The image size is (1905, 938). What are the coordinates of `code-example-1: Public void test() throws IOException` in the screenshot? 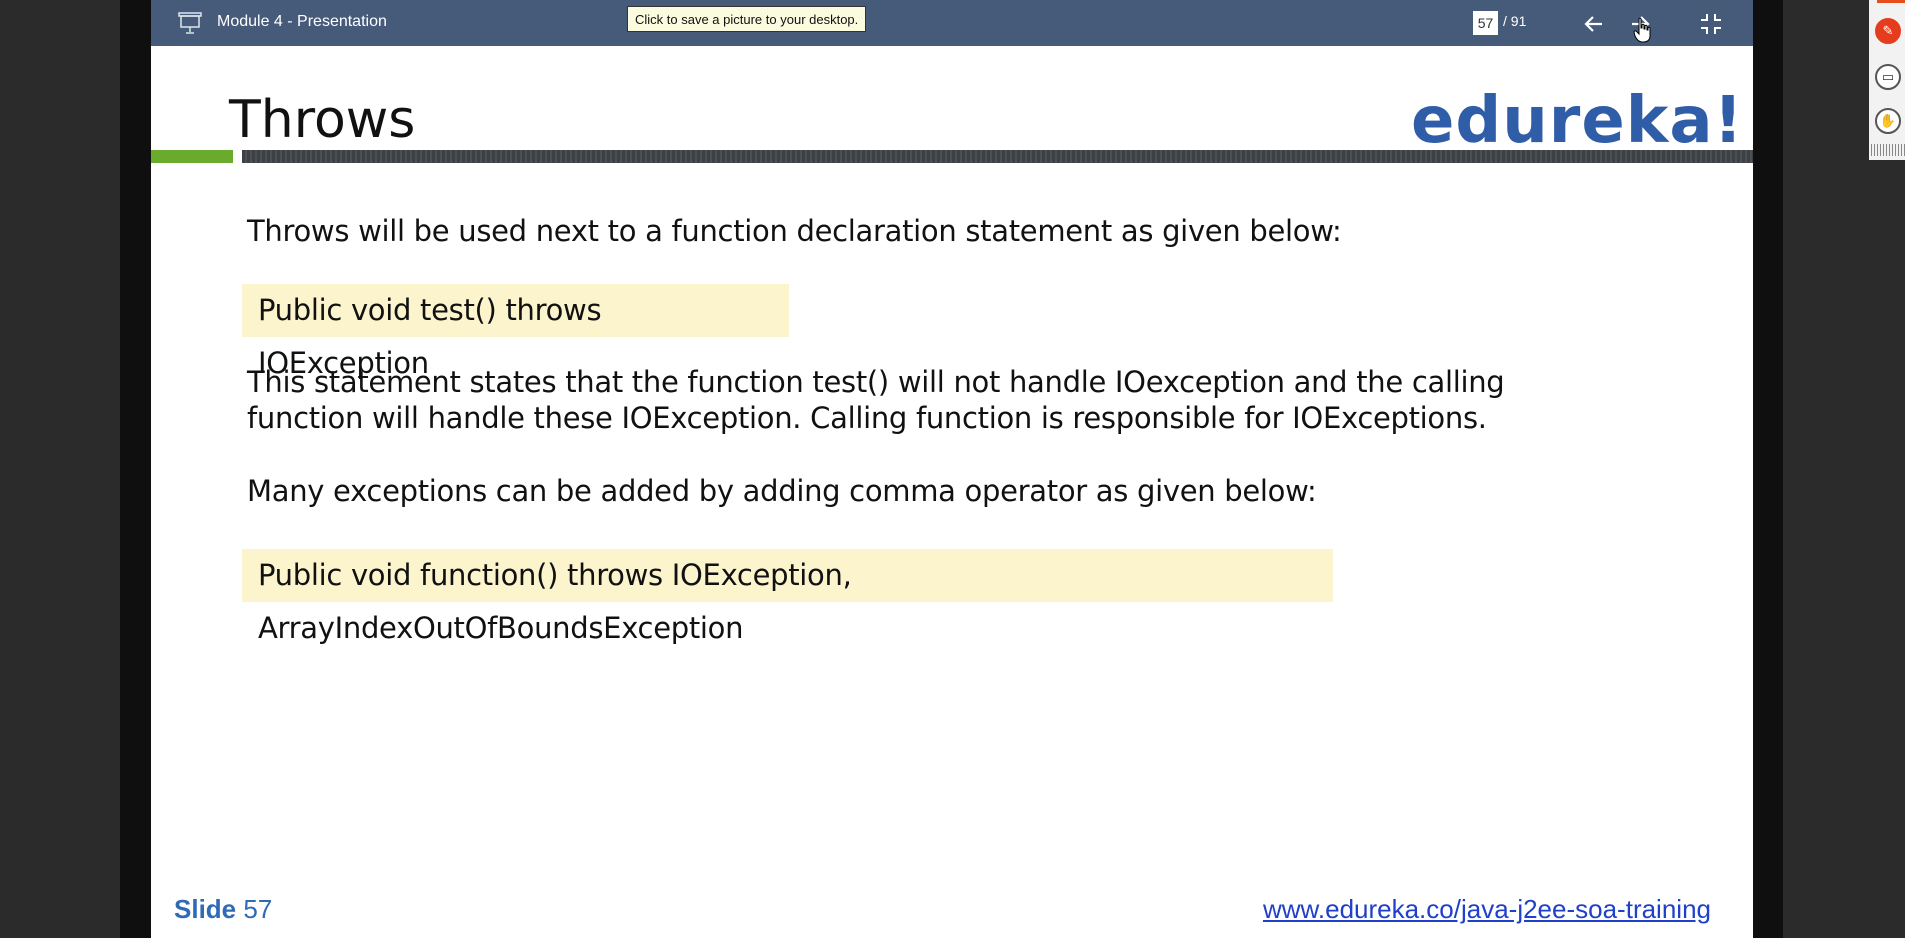 It's located at (515, 332).